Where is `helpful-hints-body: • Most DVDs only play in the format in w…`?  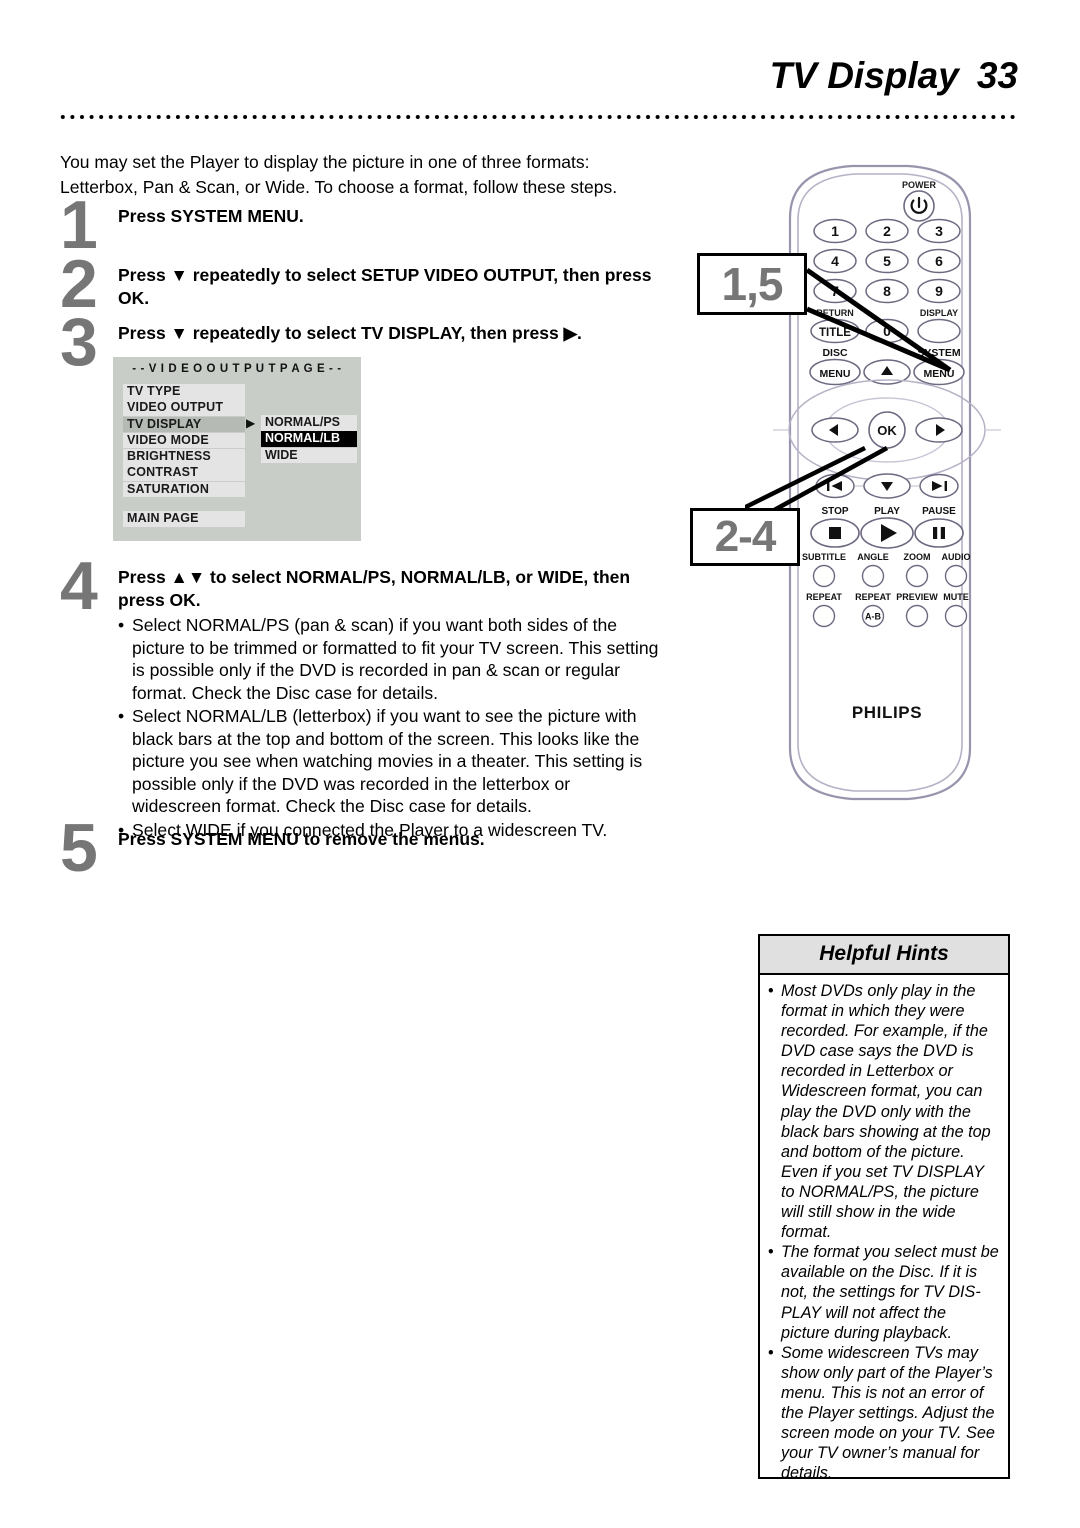
helpful-hints-body: • Most DVDs only play in the format in w… is located at coordinates (884, 1233).